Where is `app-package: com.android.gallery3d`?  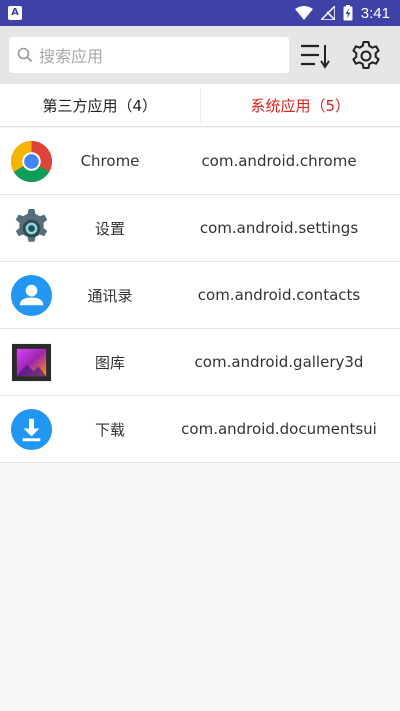 app-package: com.android.gallery3d is located at coordinates (279, 362).